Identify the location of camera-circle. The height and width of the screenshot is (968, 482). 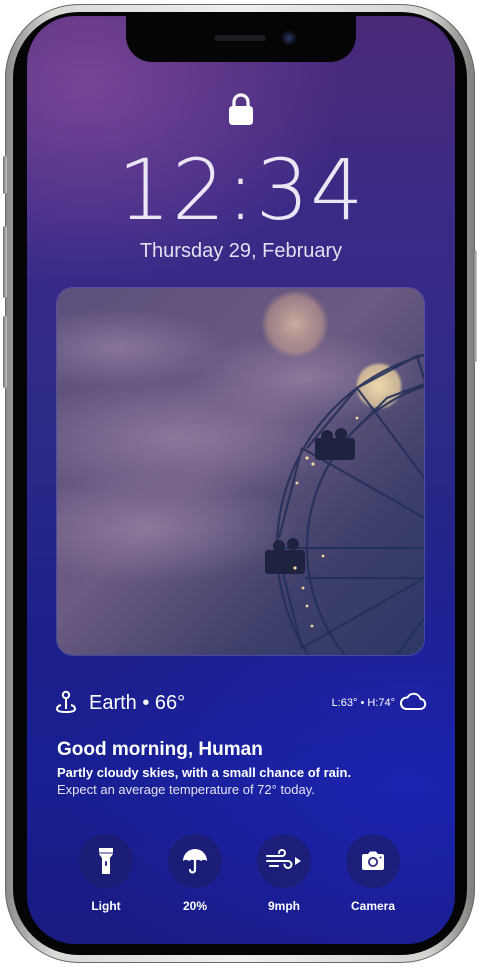
(373, 861).